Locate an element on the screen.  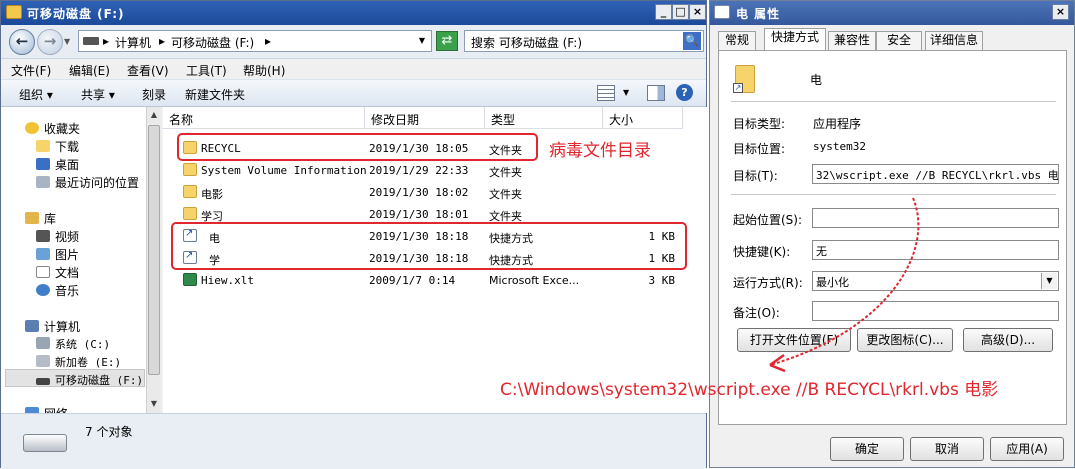
annotation-arrow-curve is located at coordinates (844, 281).